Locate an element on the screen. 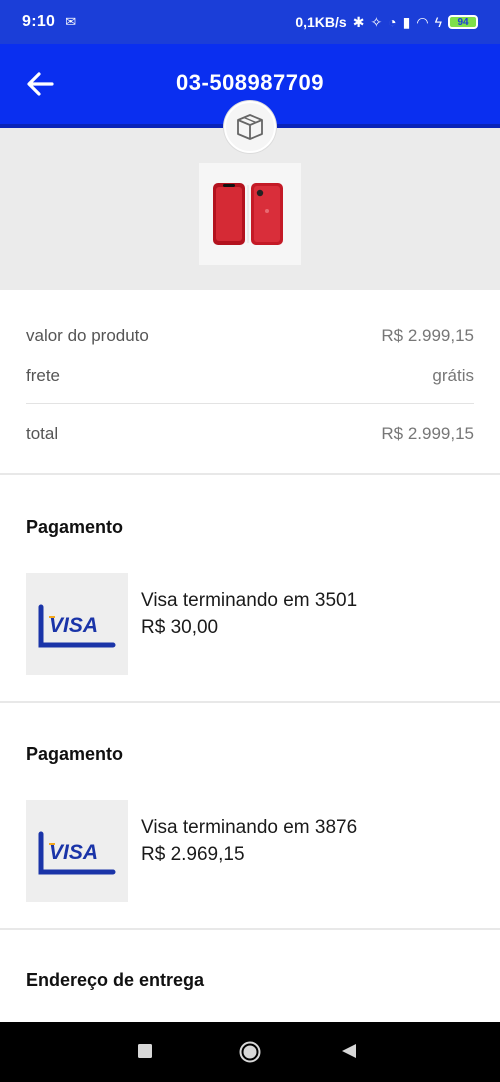 The image size is (500, 1082). back-nav-button is located at coordinates (349, 1051).